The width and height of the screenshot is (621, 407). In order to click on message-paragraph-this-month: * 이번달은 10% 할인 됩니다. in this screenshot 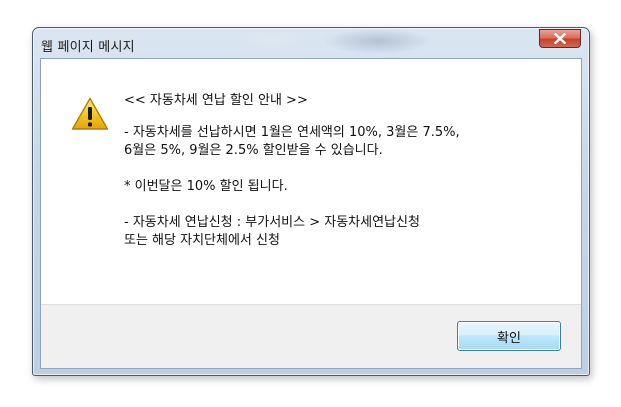, I will do `click(206, 186)`.